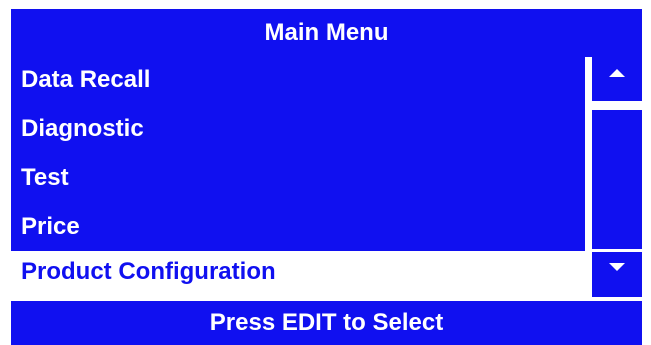  What do you see at coordinates (326, 33) in the screenshot?
I see `page-title: Main Menu` at bounding box center [326, 33].